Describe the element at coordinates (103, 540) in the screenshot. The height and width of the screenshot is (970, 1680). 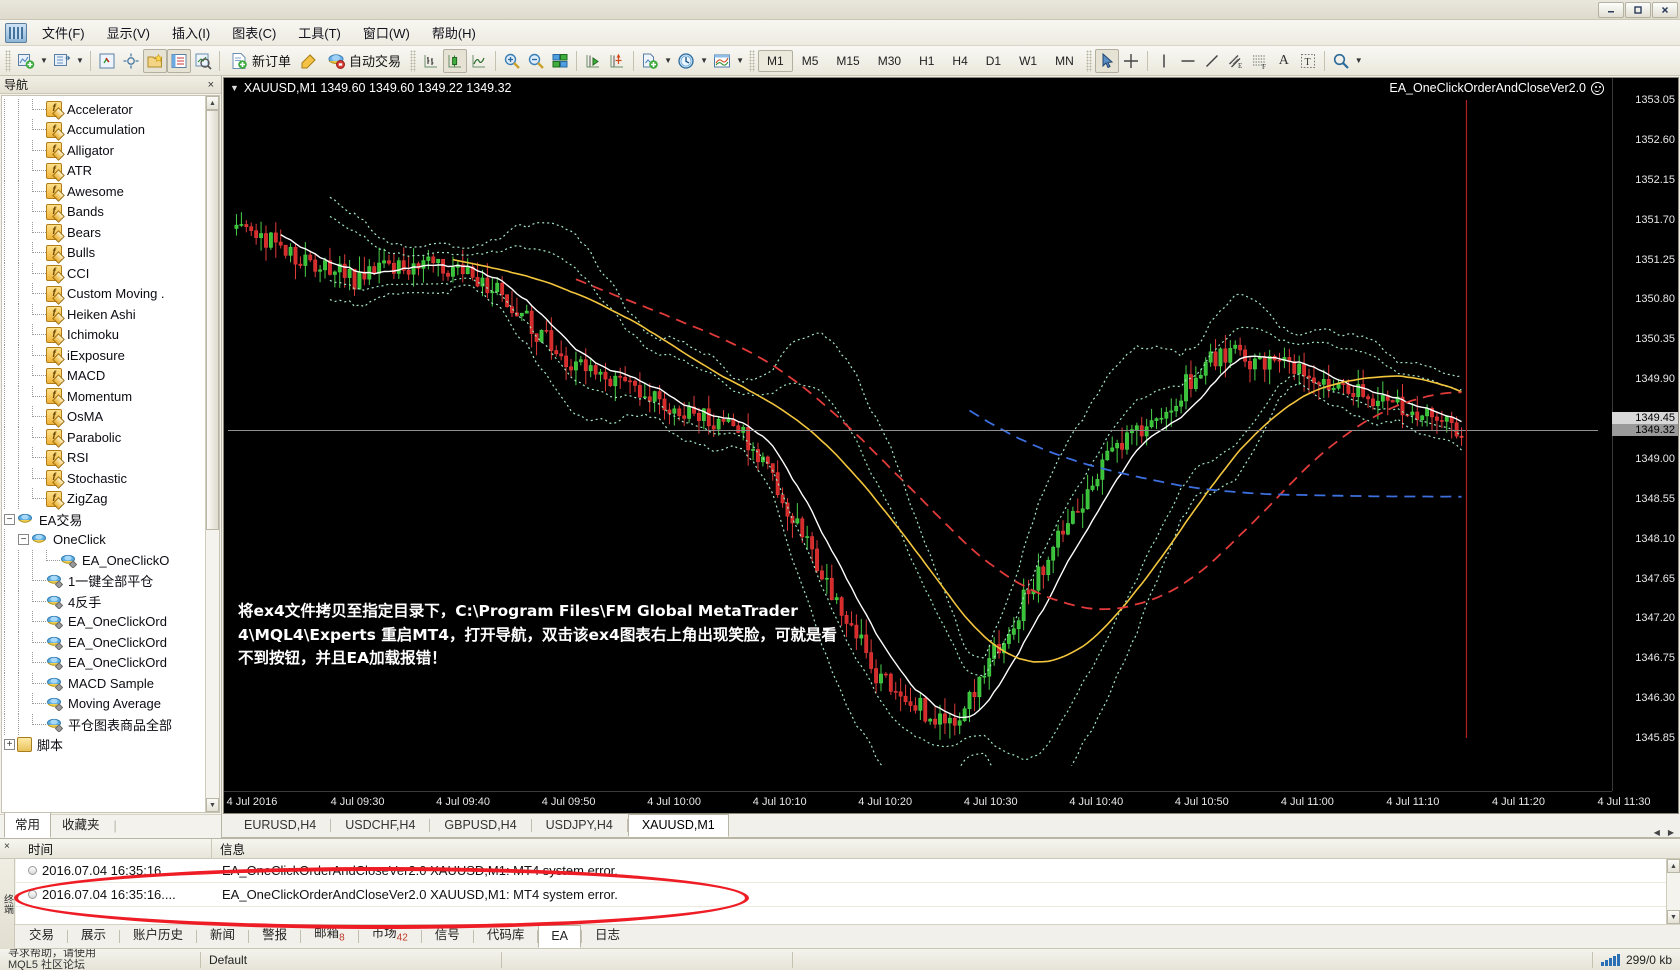
I see `nav-item-oneclick: − OneClick` at that location.